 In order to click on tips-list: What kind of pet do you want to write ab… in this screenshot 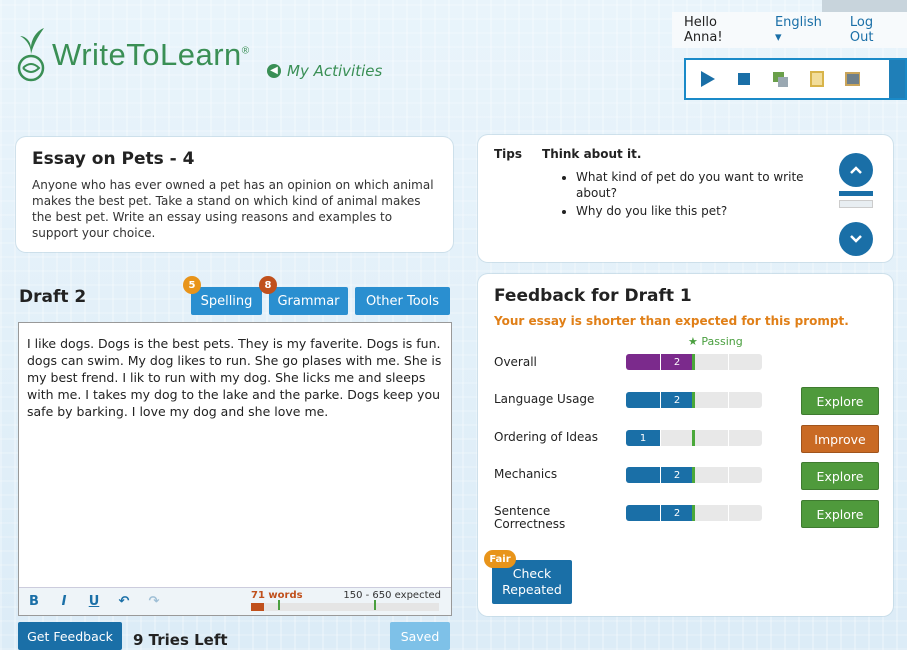, I will do `click(701, 194)`.